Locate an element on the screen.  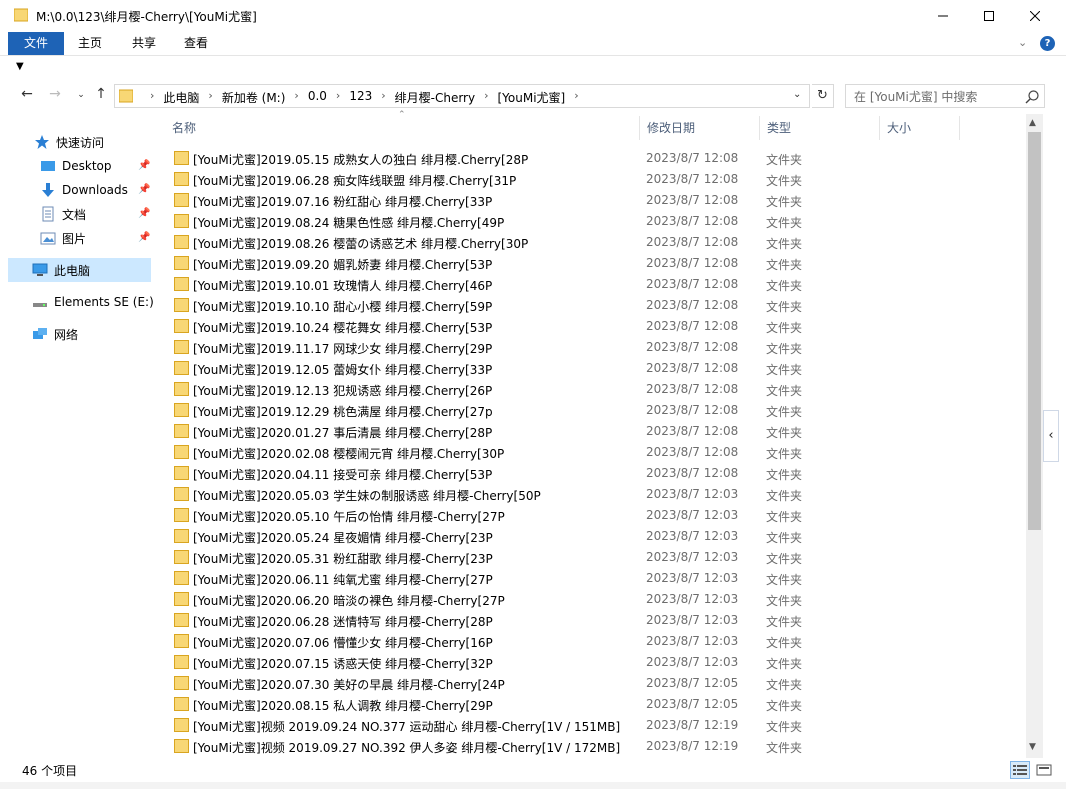
file-name: [YouMi尤蜜]2019.10.10 甜心小樱 绯月樱.Cherry[59P is located at coordinates (342, 306).